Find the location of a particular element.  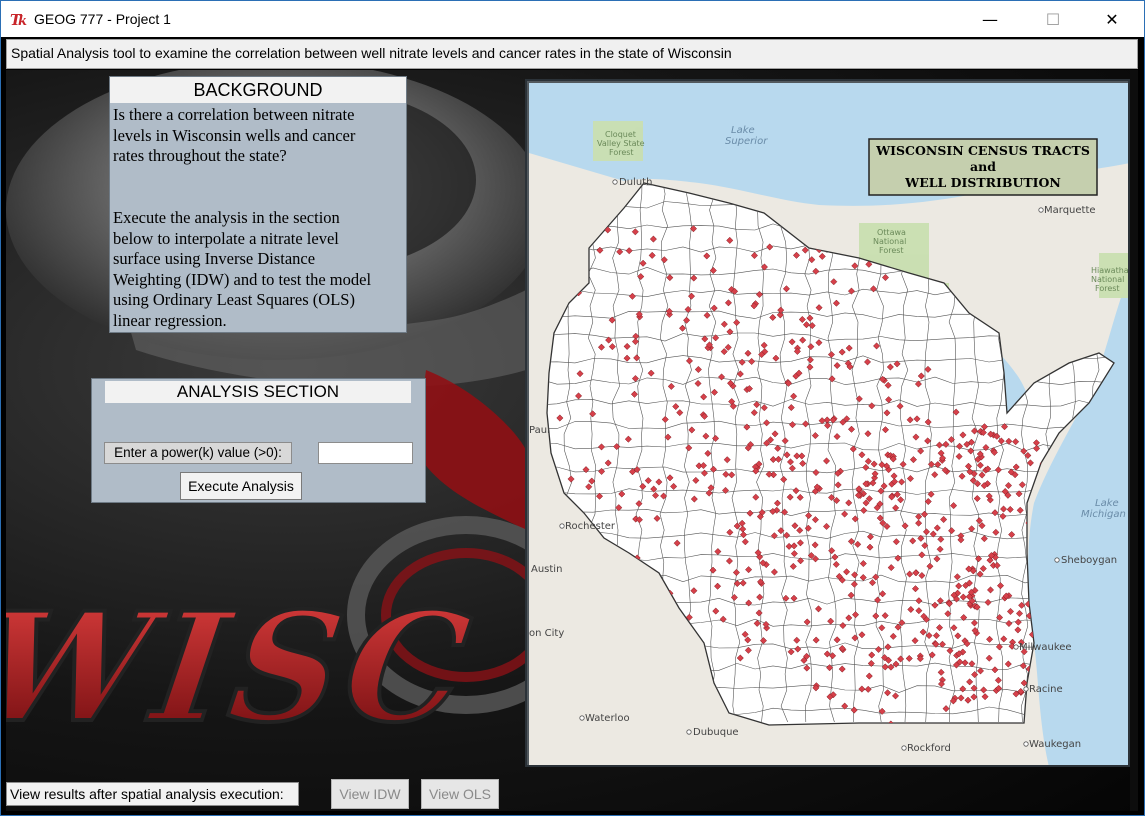

maximize-button: ☐ is located at coordinates (1053, 19).